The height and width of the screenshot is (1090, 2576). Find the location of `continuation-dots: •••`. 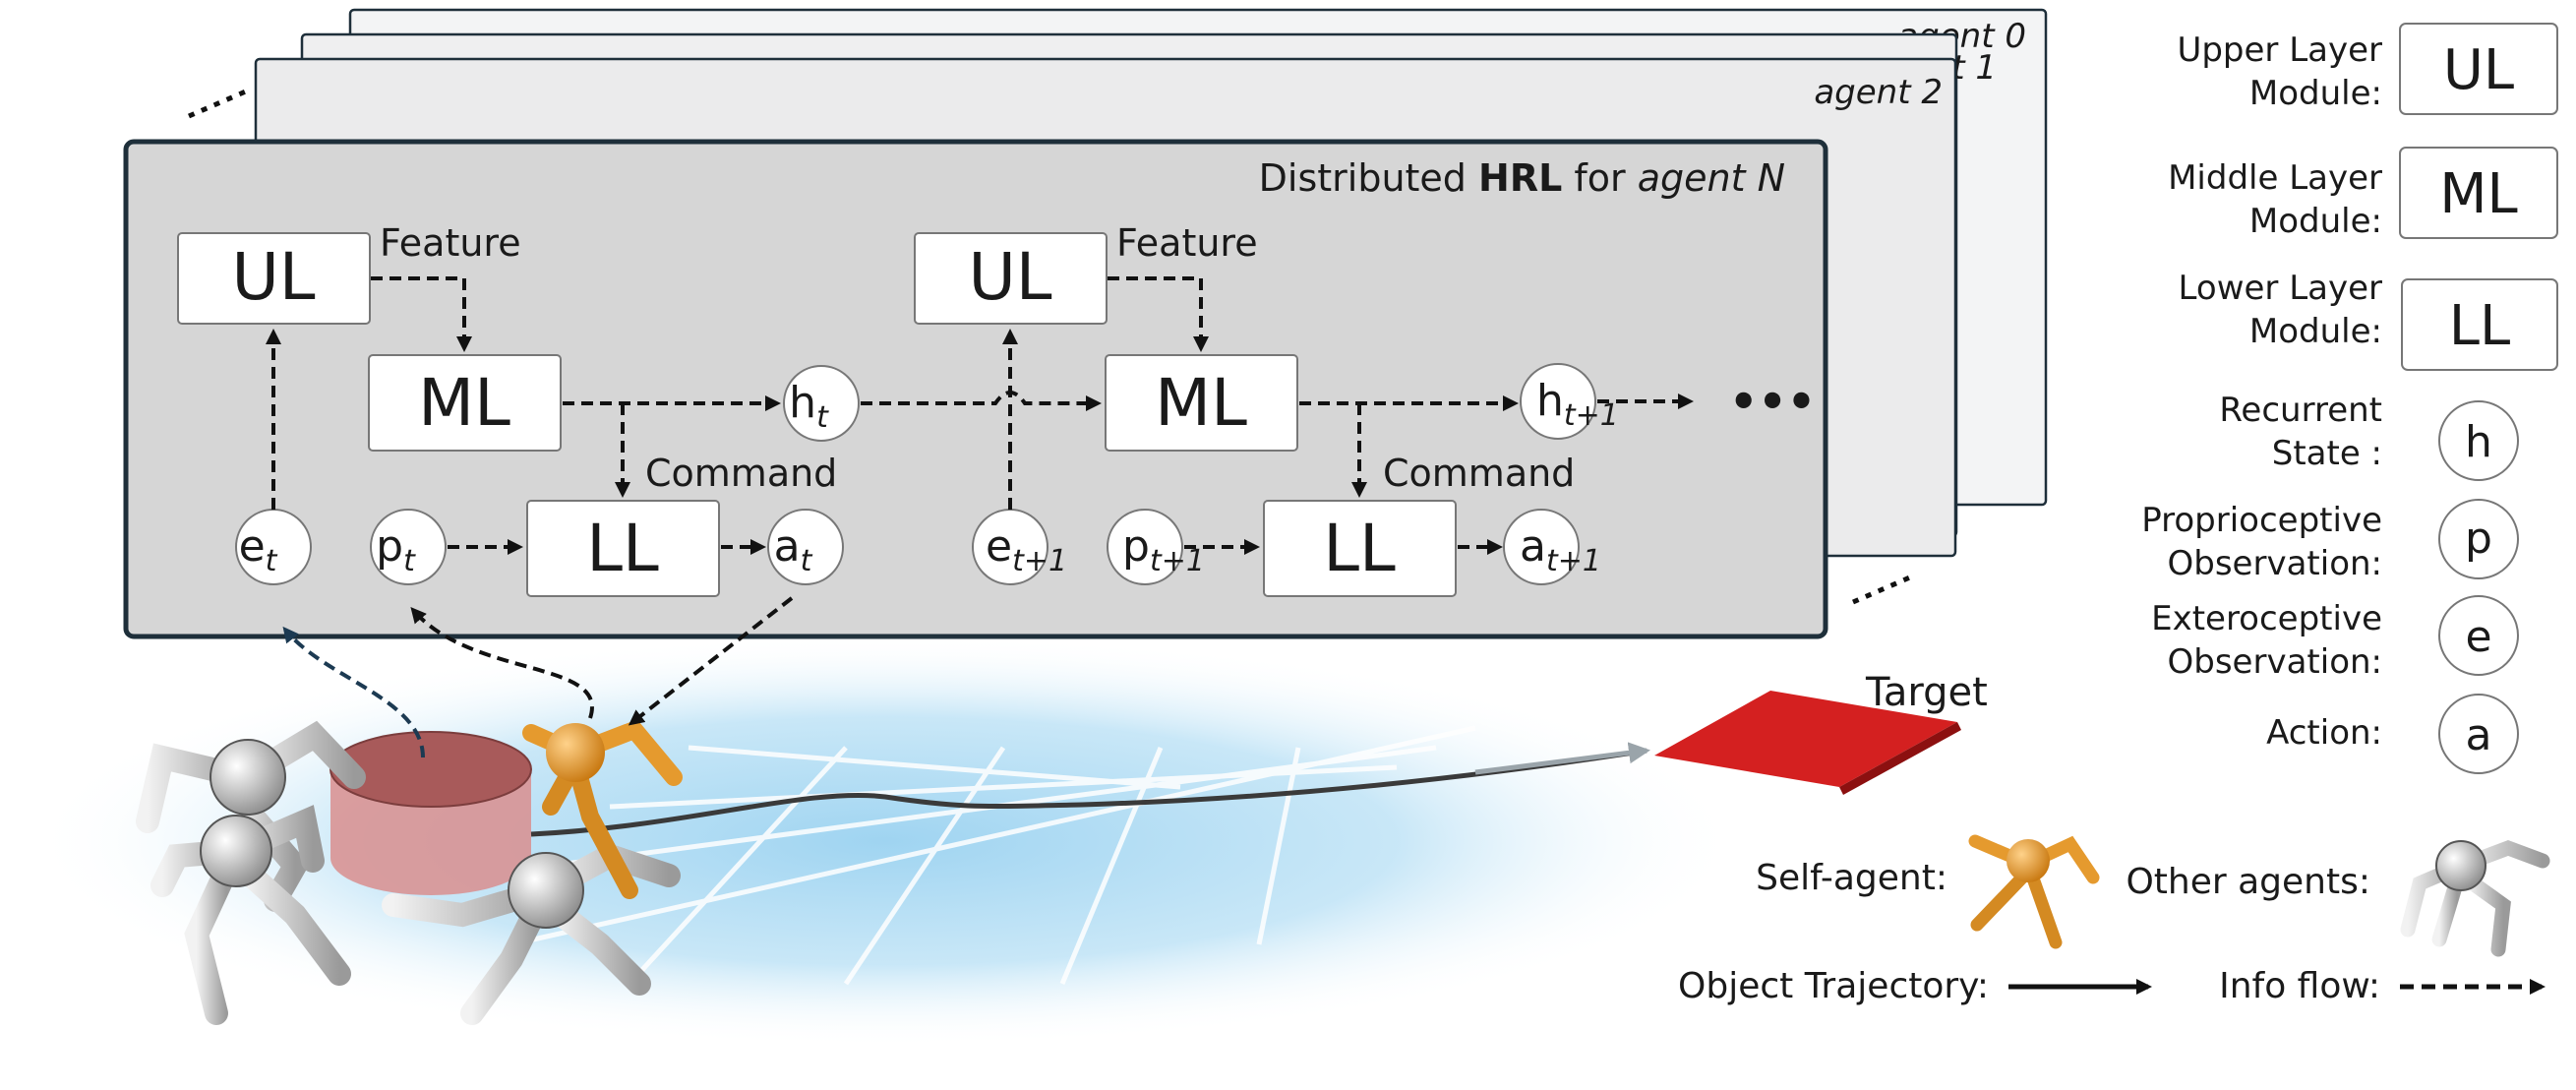

continuation-dots: ••• is located at coordinates (1772, 401).